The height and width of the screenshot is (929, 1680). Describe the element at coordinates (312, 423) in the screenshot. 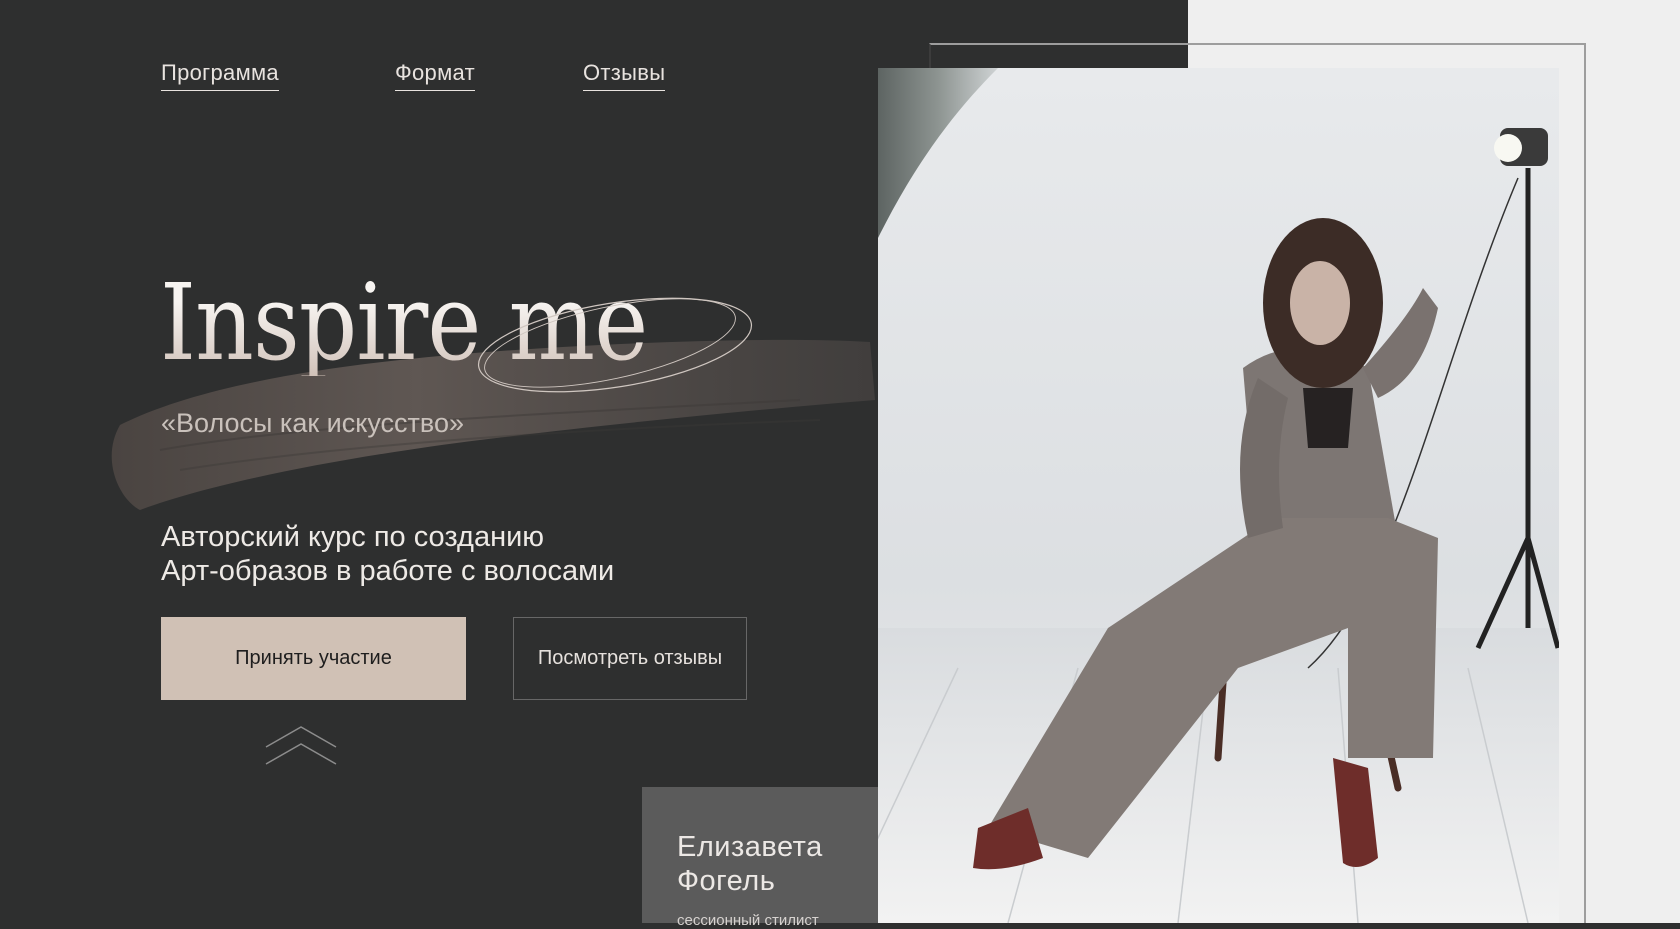

I see `hero-subtitle: «Волосы как искусство»` at that location.